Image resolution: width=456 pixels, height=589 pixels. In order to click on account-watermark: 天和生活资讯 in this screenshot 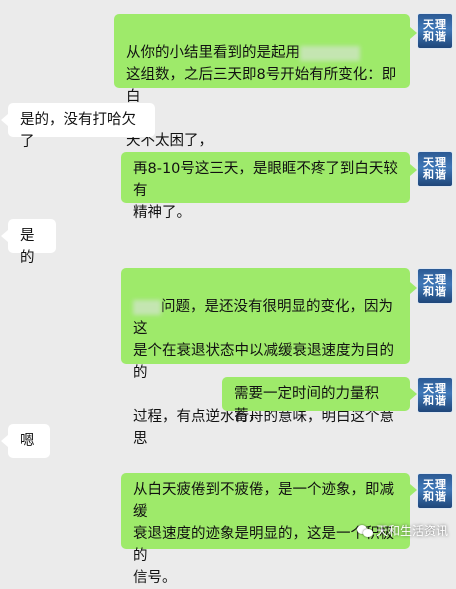, I will do `click(402, 530)`.